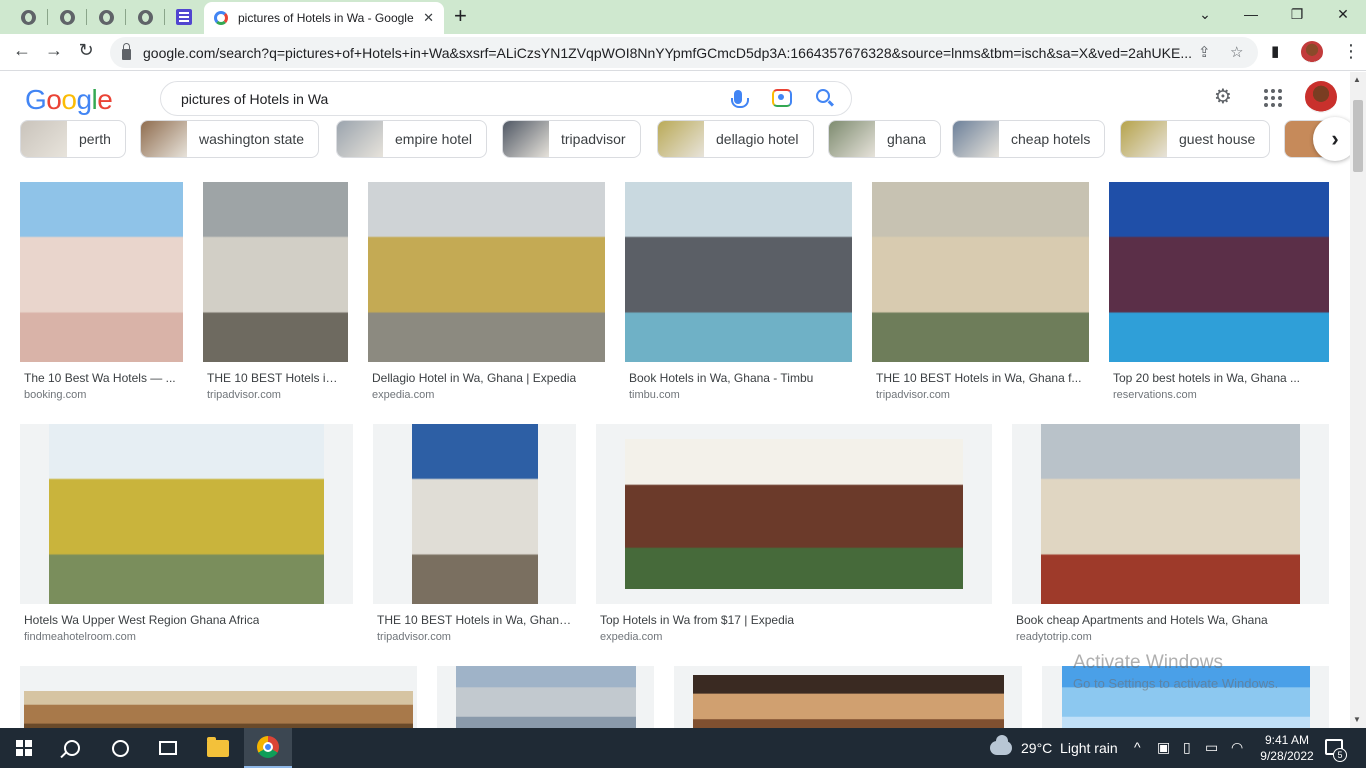 This screenshot has height=768, width=1366. What do you see at coordinates (230, 139) in the screenshot?
I see `chip-washington-state: washington state` at bounding box center [230, 139].